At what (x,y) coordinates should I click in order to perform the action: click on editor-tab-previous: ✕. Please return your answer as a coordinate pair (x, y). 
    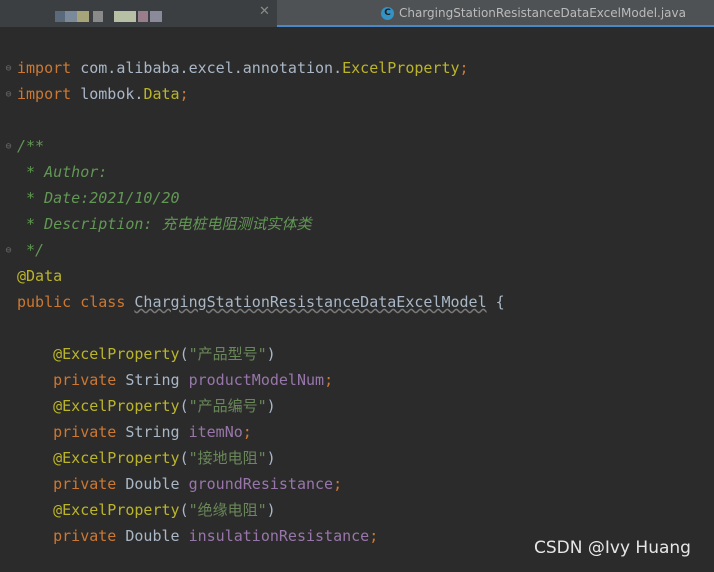
    Looking at the image, I should click on (138, 13).